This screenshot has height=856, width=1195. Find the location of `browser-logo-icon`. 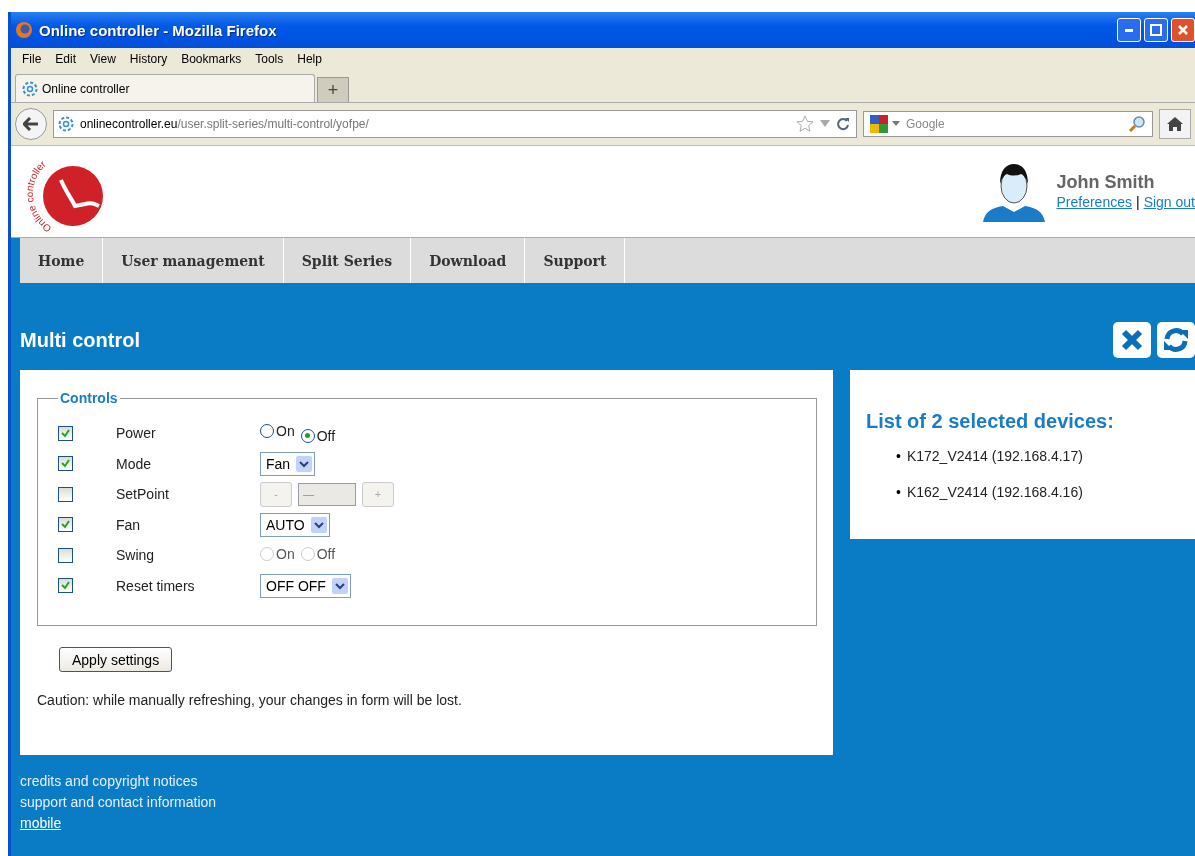

browser-logo-icon is located at coordinates (24, 30).